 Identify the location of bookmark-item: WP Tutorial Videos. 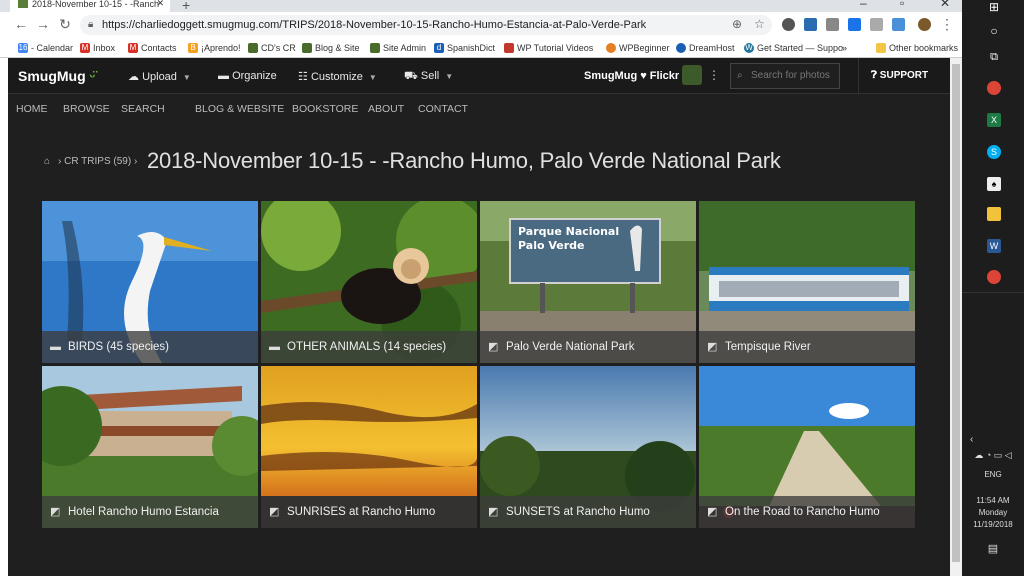
(548, 48).